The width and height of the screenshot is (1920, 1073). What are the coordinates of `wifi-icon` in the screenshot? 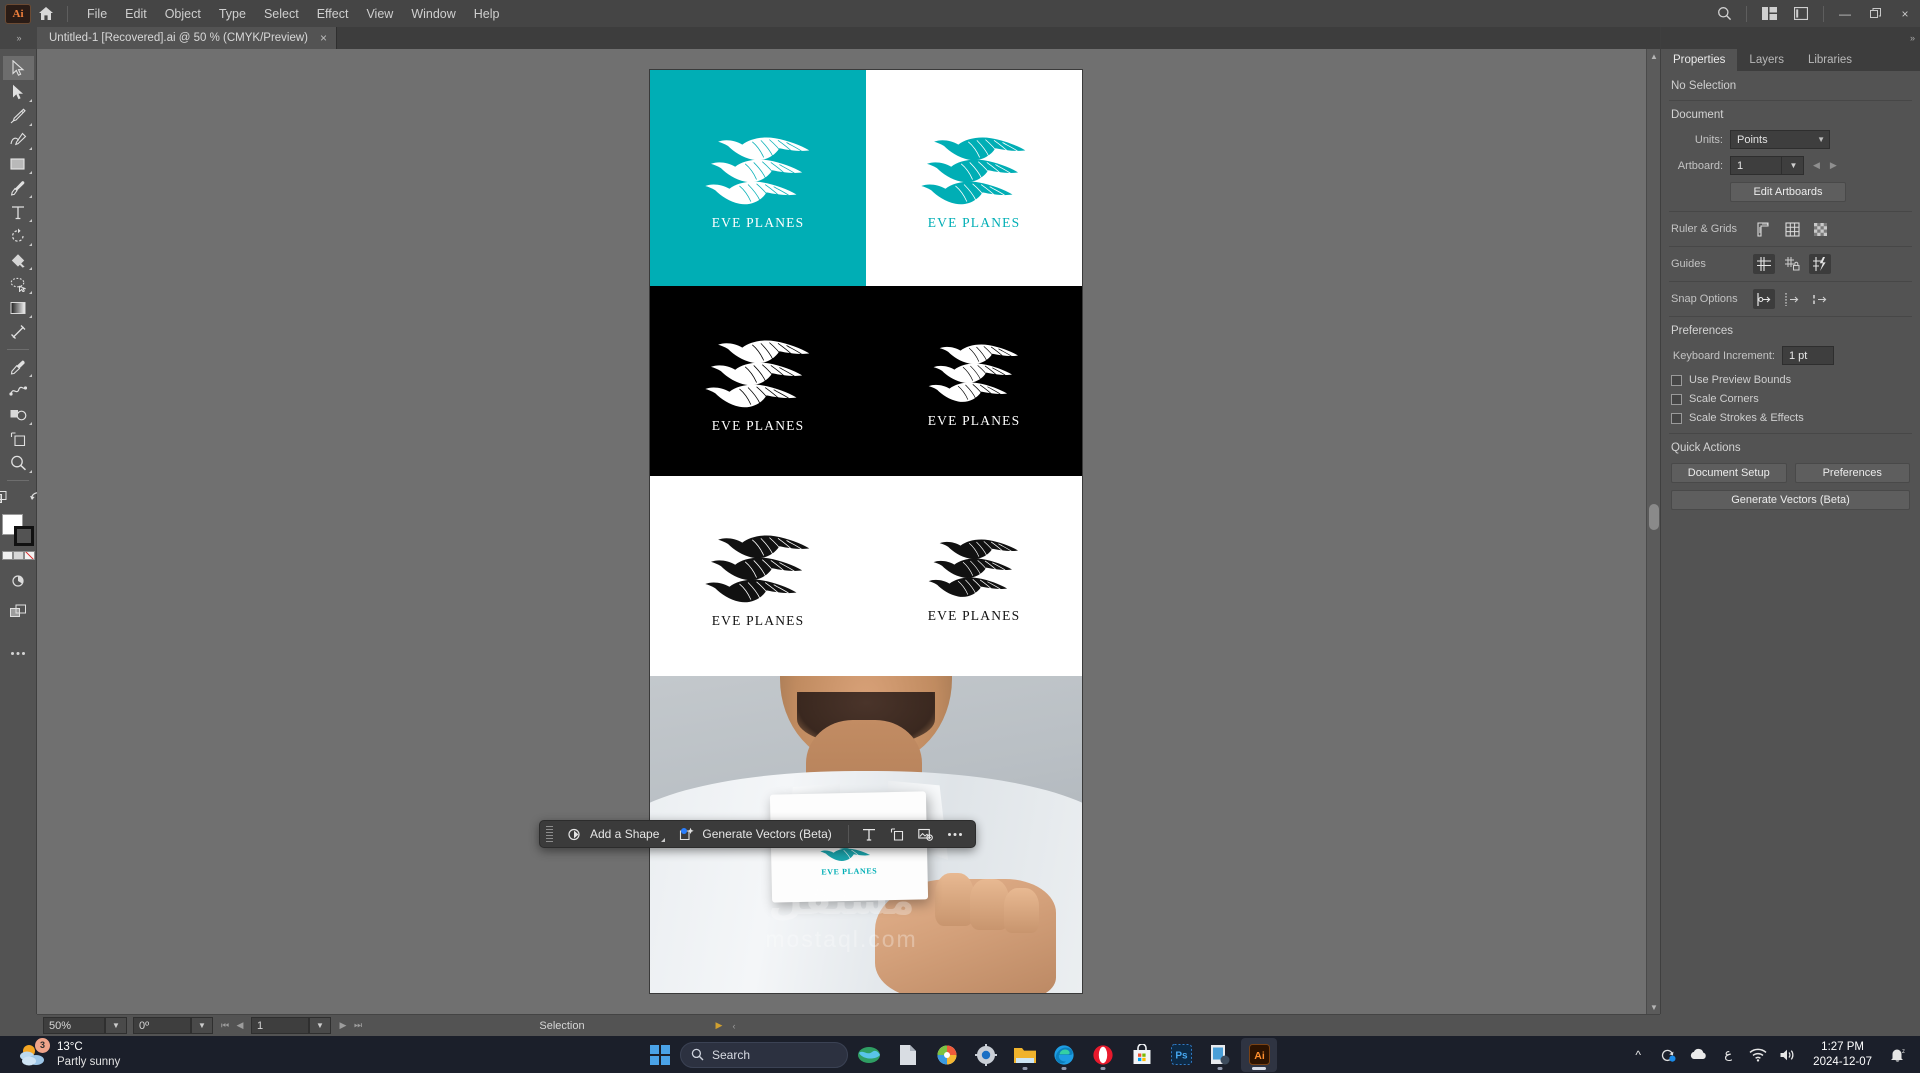 It's located at (1758, 1055).